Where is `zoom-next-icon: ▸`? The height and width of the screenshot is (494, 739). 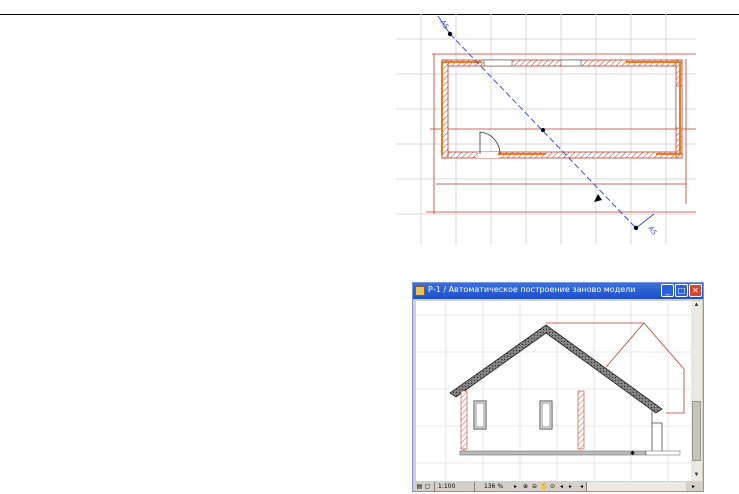
zoom-next-icon: ▸ is located at coordinates (570, 486).